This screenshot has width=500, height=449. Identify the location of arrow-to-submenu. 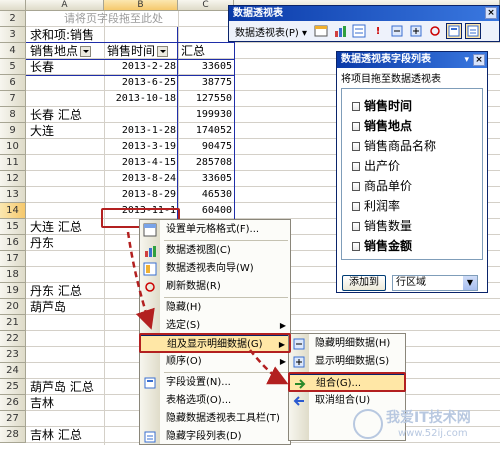
(269, 367).